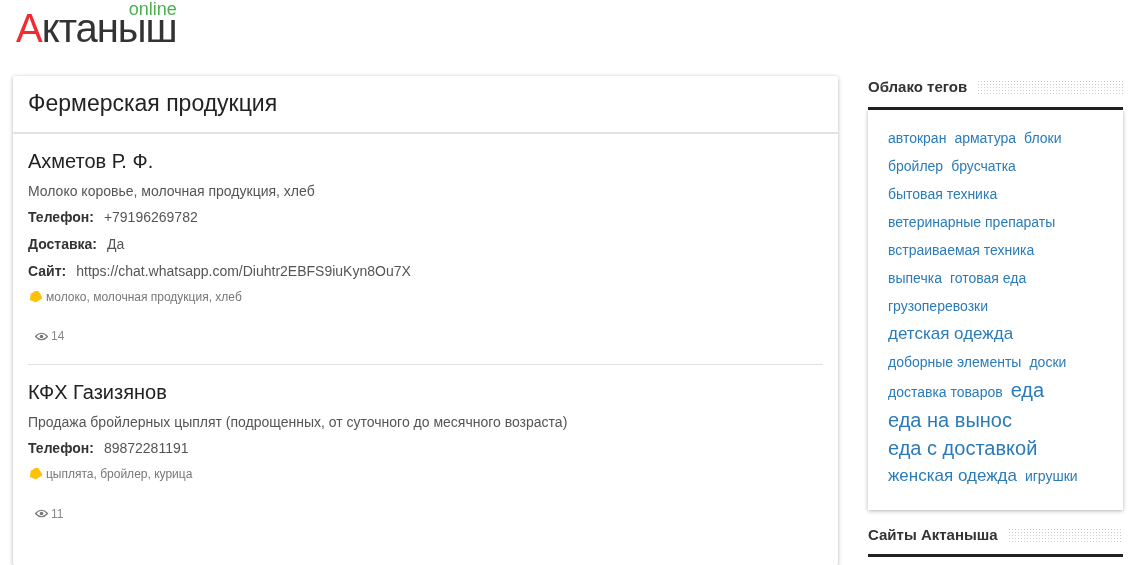 This screenshot has width=1134, height=565. I want to click on tag-link: женская одежда, so click(952, 475).